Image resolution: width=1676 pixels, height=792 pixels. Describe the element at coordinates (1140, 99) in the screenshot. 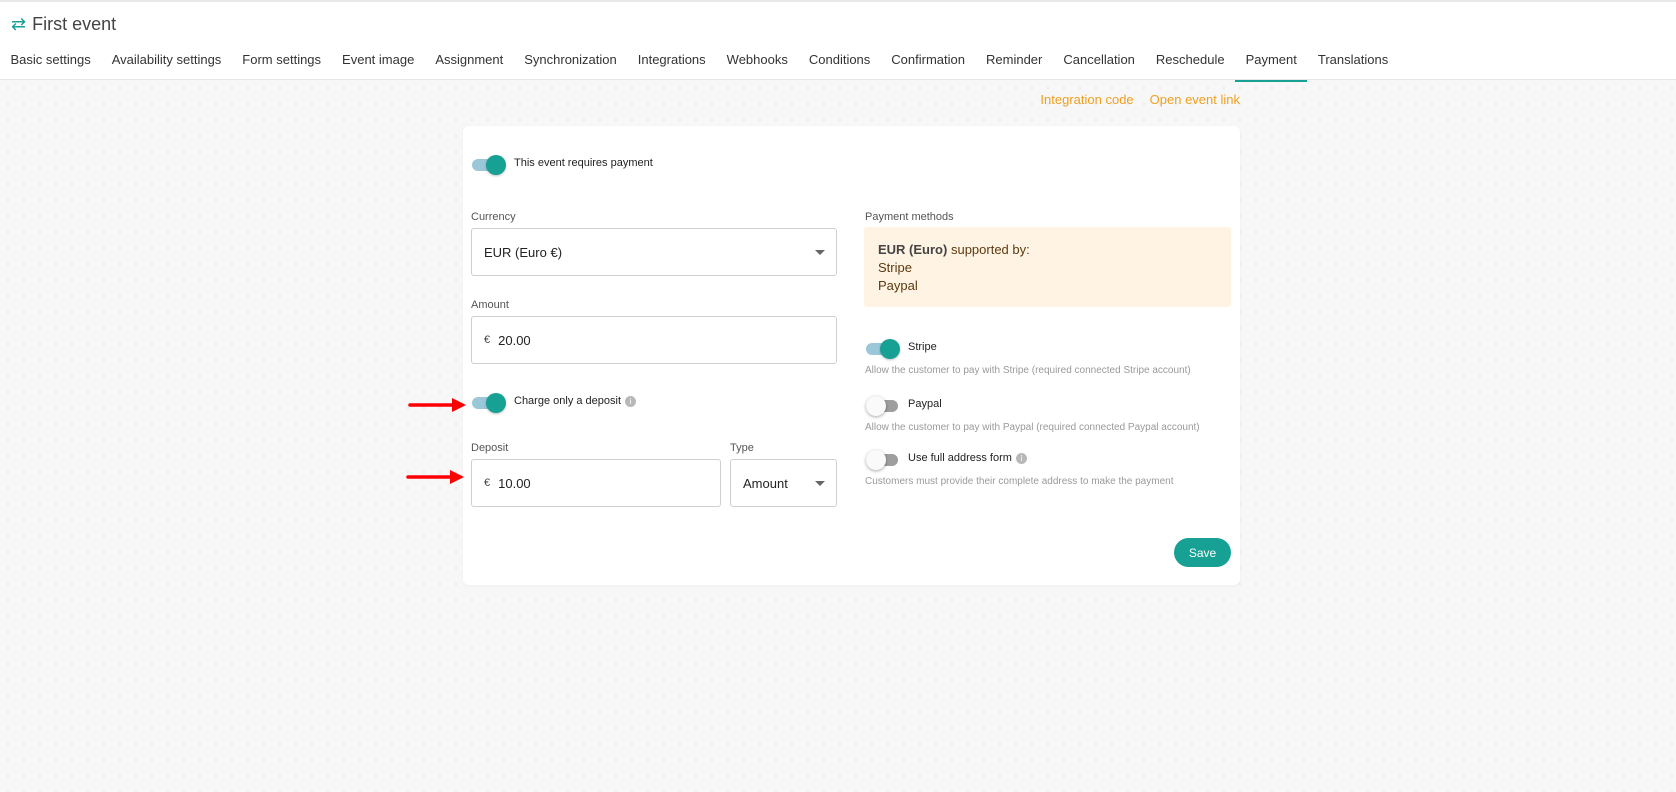

I see `top-links: Integration code Open event link` at that location.